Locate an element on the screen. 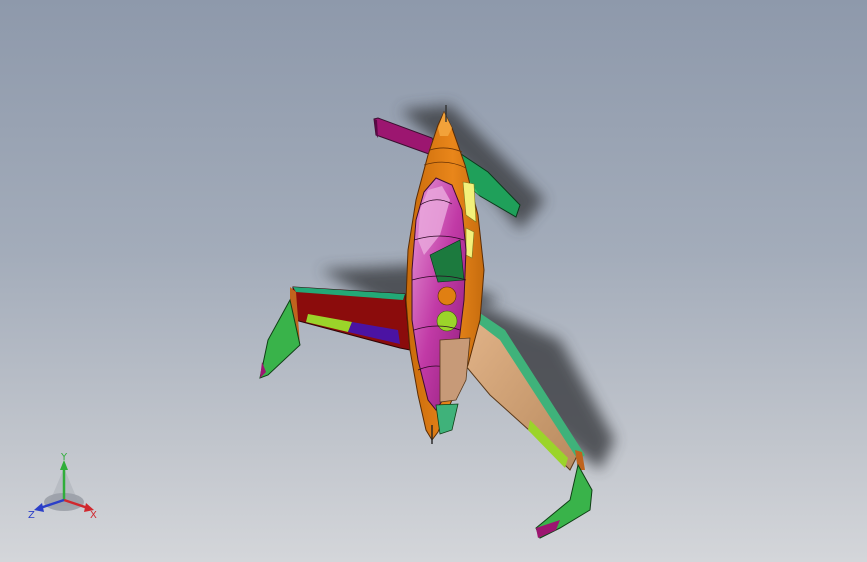 The width and height of the screenshot is (867, 562). z-axis-arrow-icon is located at coordinates (39, 507).